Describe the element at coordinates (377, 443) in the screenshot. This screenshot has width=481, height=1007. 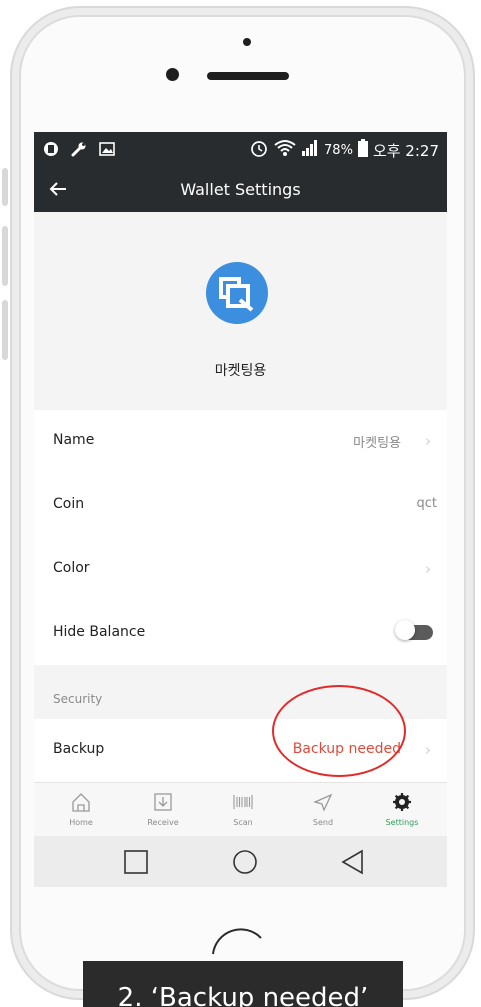
I see `name-value: 마켓팅용` at that location.